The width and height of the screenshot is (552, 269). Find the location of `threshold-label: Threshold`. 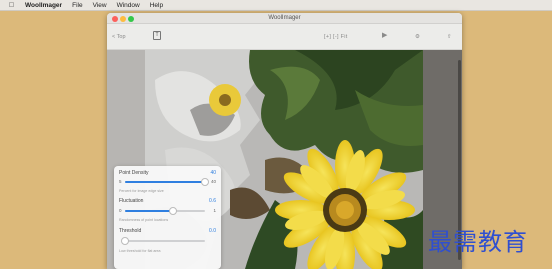

threshold-label: Threshold is located at coordinates (130, 231).